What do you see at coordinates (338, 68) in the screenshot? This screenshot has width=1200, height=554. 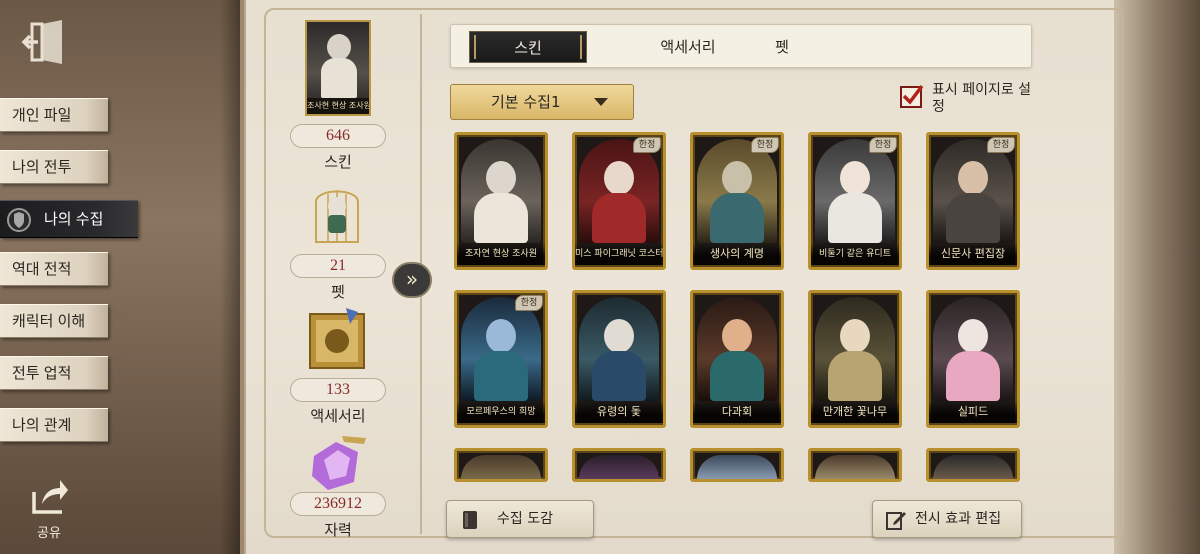 I see `featured-skin-portrait: 조사현 현상 조사원` at bounding box center [338, 68].